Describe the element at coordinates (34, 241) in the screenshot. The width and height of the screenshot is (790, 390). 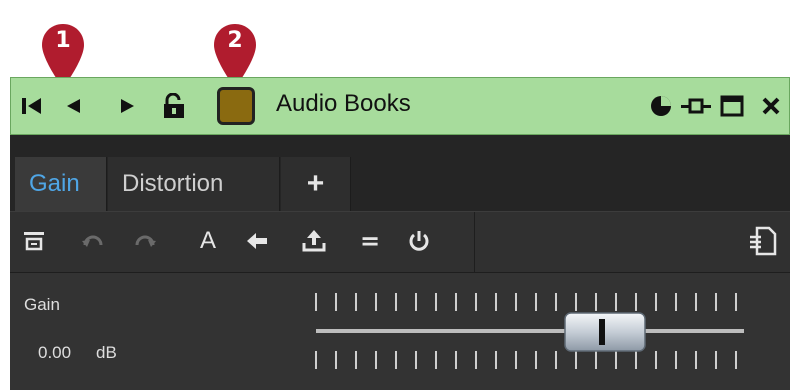
I see `collapse-icon` at that location.